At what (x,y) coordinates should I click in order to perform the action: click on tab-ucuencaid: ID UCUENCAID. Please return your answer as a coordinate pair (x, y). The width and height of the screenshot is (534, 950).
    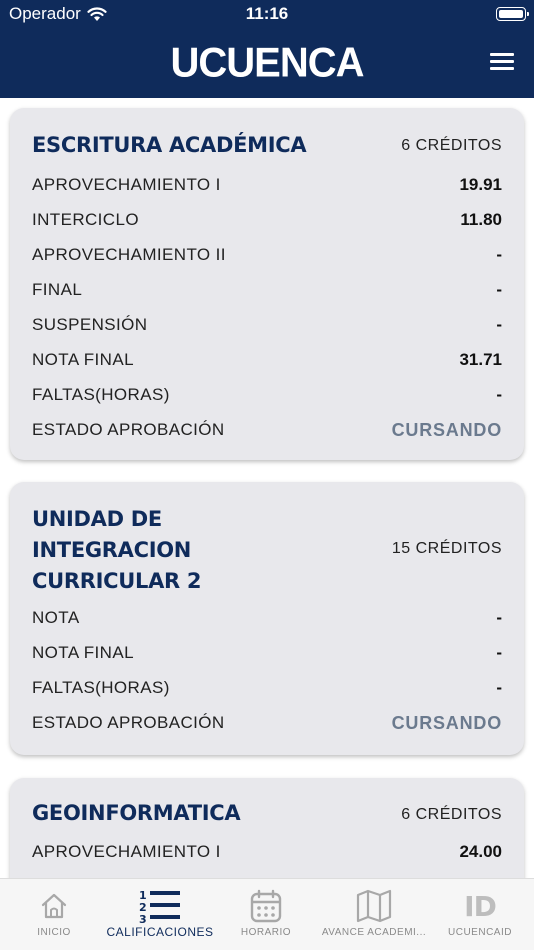
    Looking at the image, I should click on (480, 914).